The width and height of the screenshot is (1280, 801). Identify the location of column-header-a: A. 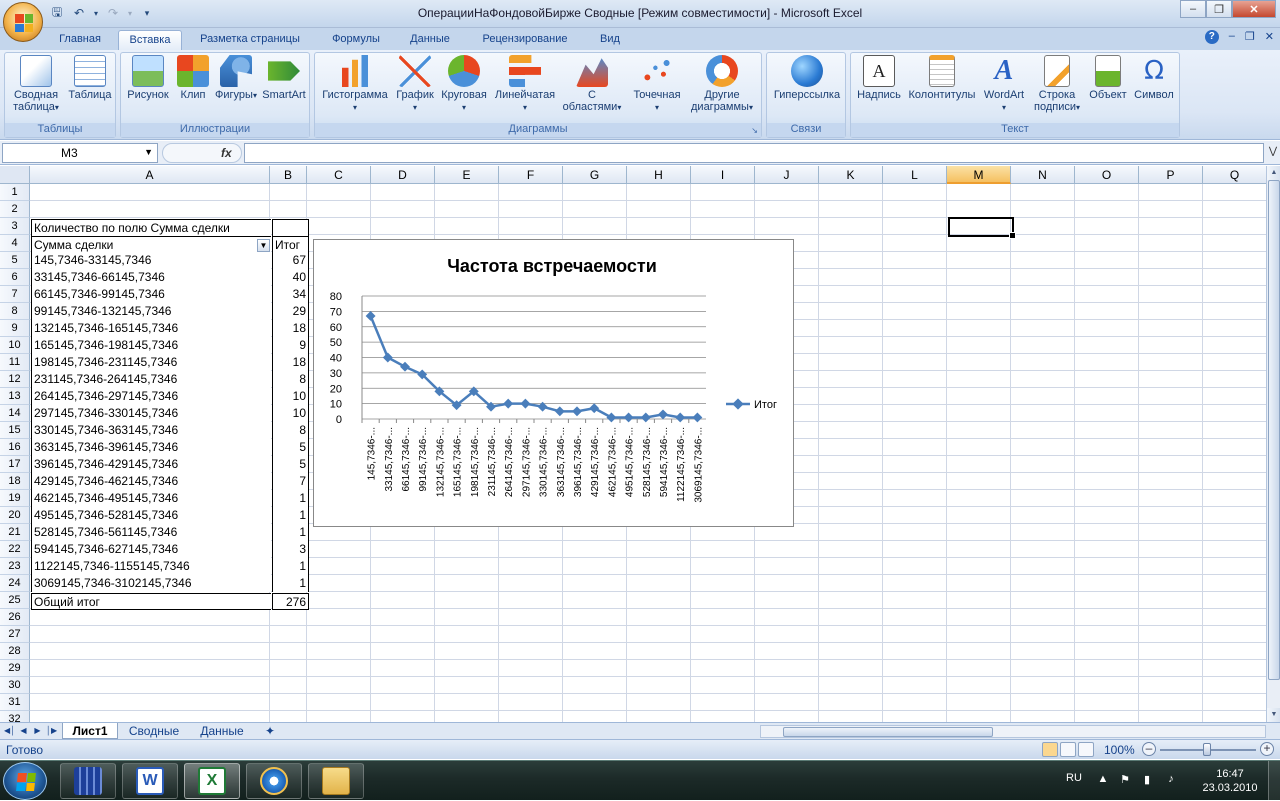
(150, 175).